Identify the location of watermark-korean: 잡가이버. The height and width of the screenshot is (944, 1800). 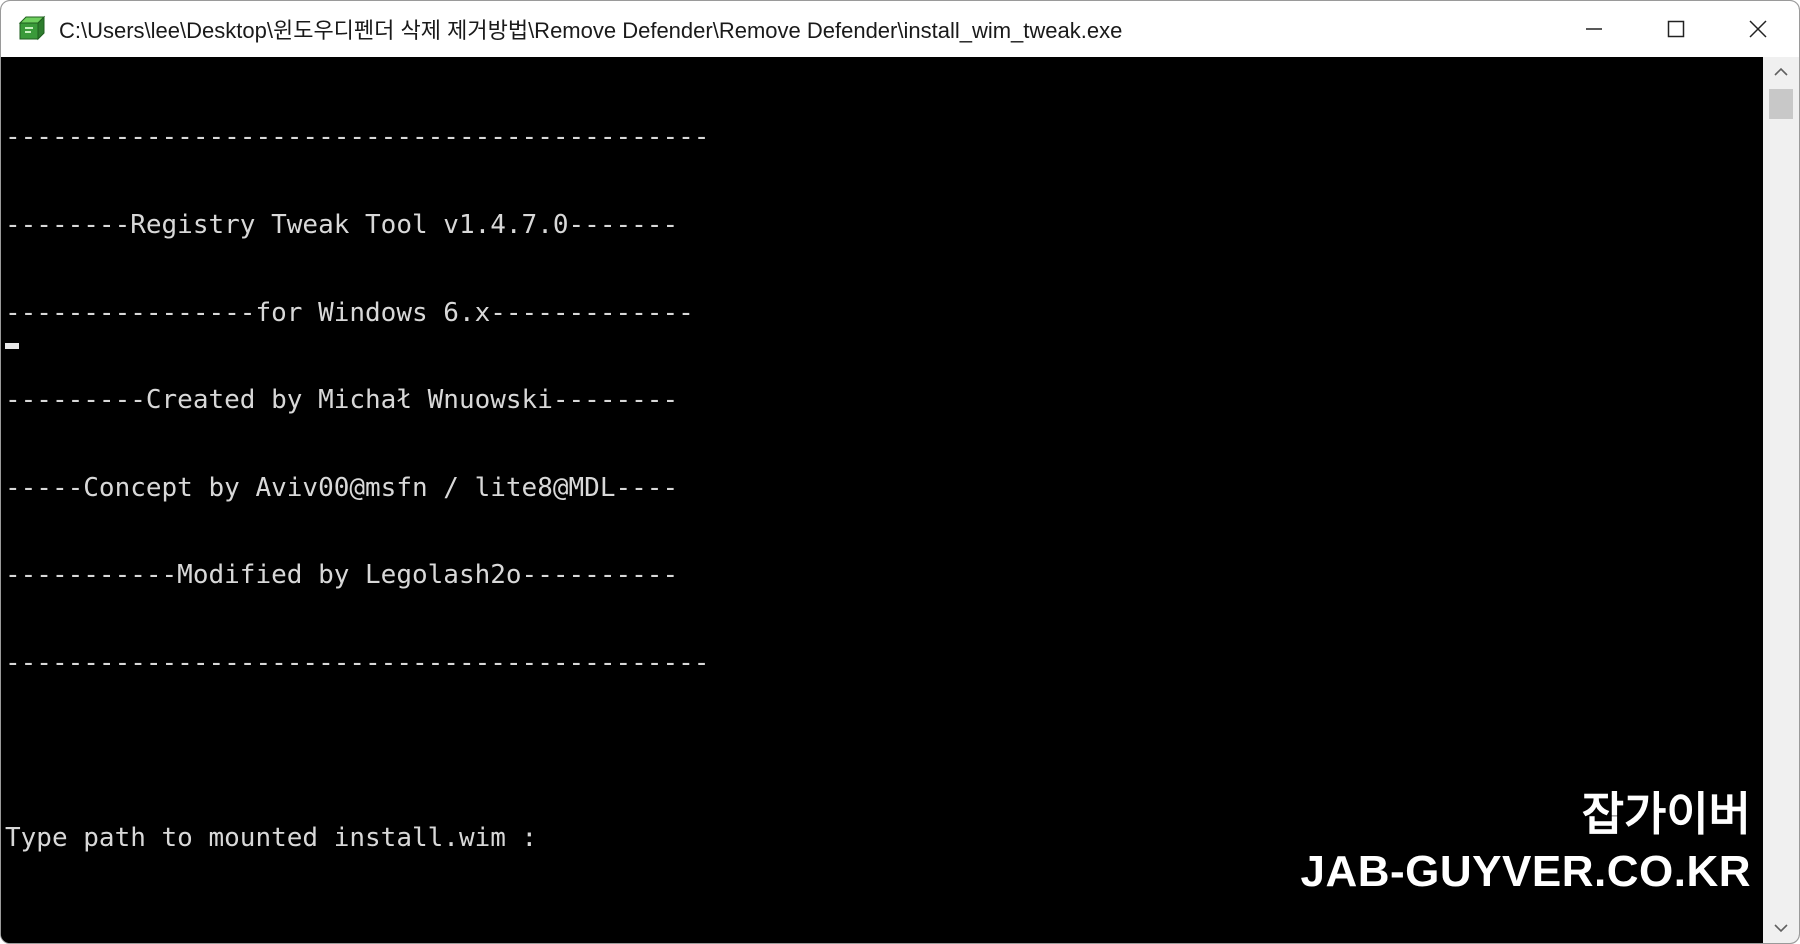
(1666, 814).